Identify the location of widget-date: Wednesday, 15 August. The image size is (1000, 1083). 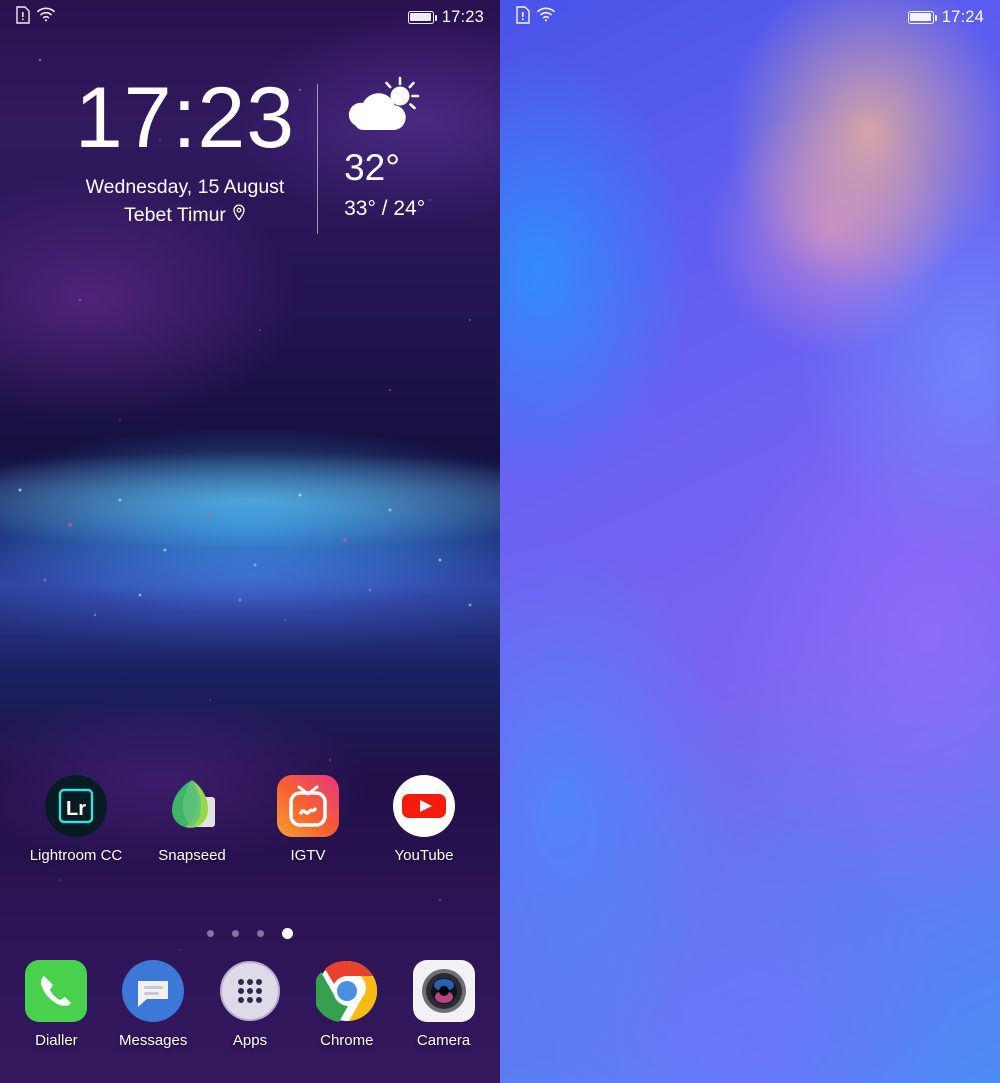
(185, 187).